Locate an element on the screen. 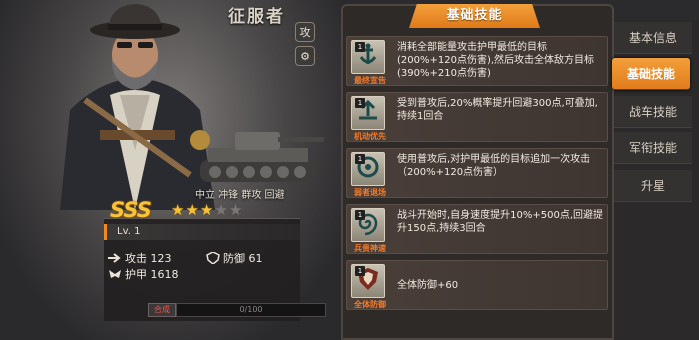 The width and height of the screenshot is (699, 340). panel-title: 基础技能 is located at coordinates (474, 16).